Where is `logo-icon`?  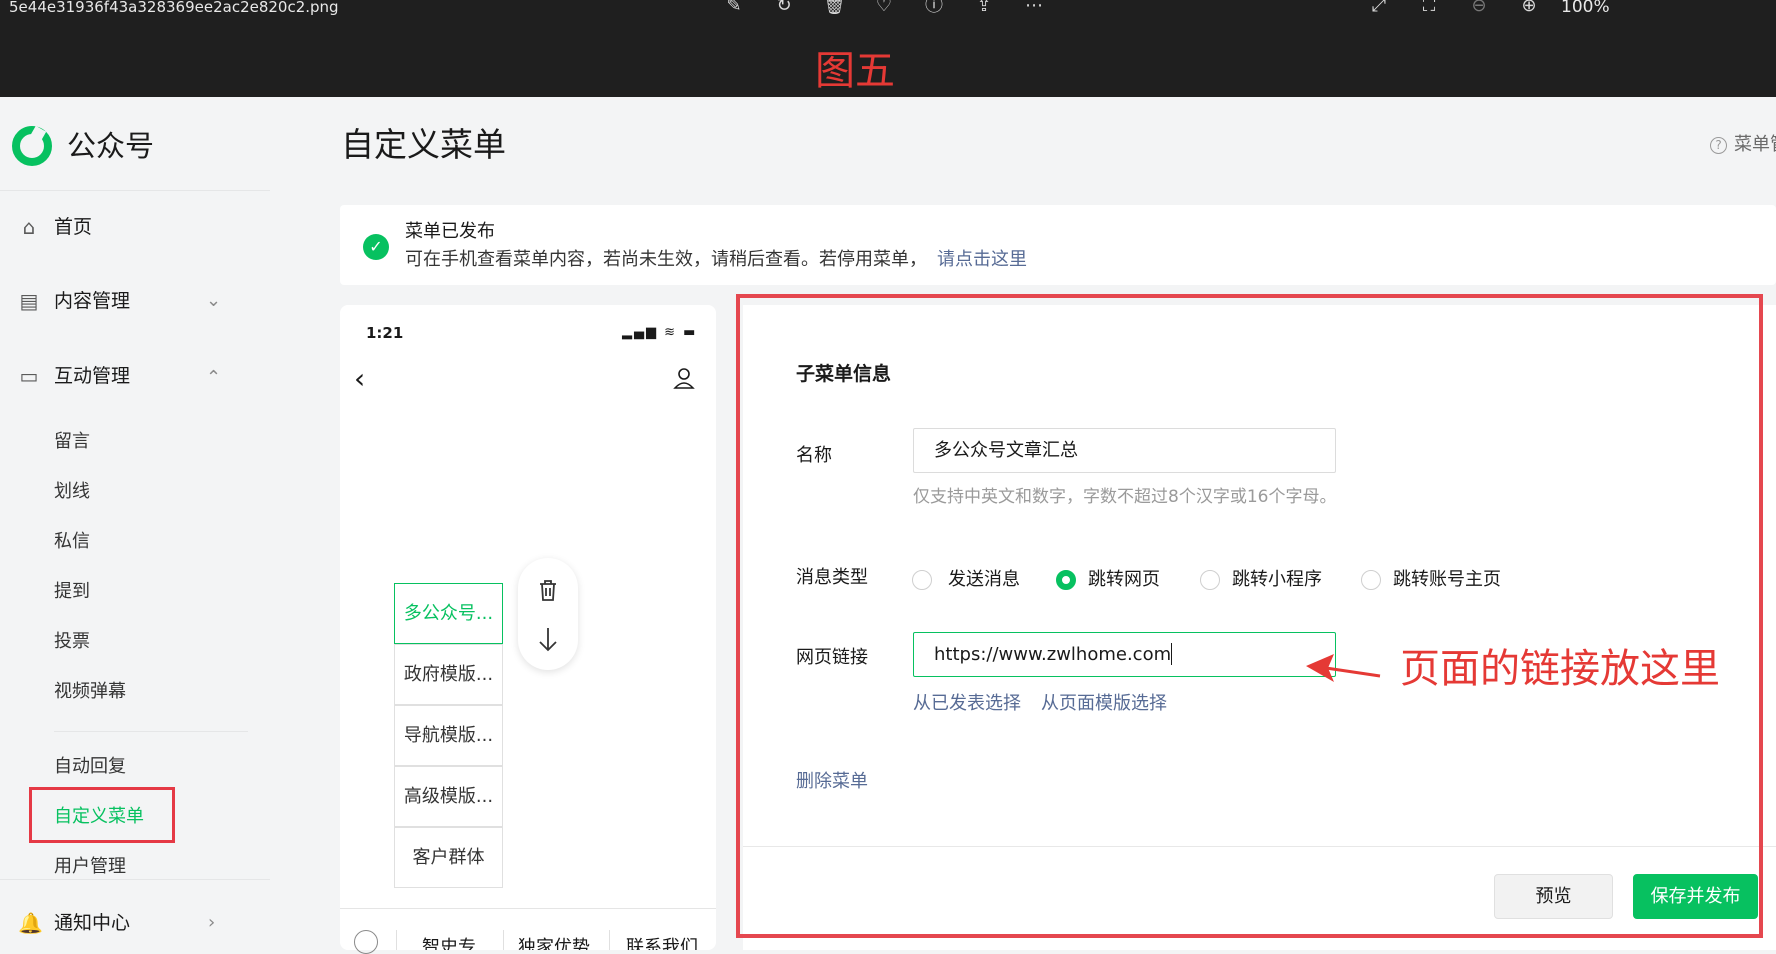
logo-icon is located at coordinates (32, 146).